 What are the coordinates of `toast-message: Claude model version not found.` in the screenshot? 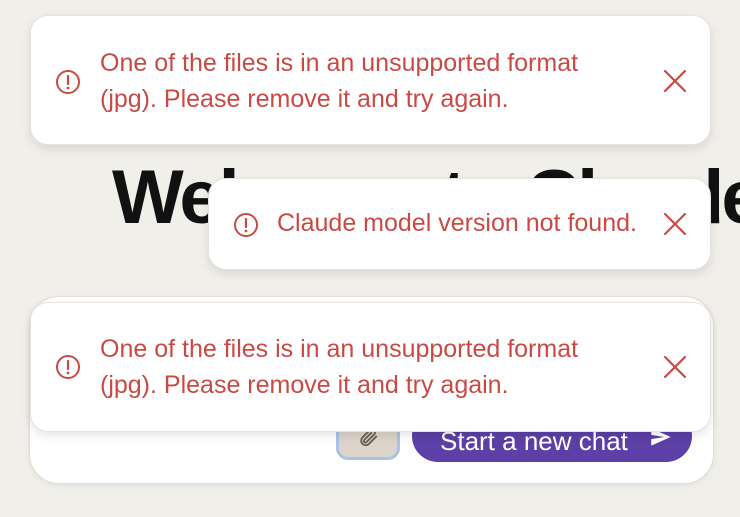 It's located at (457, 223).